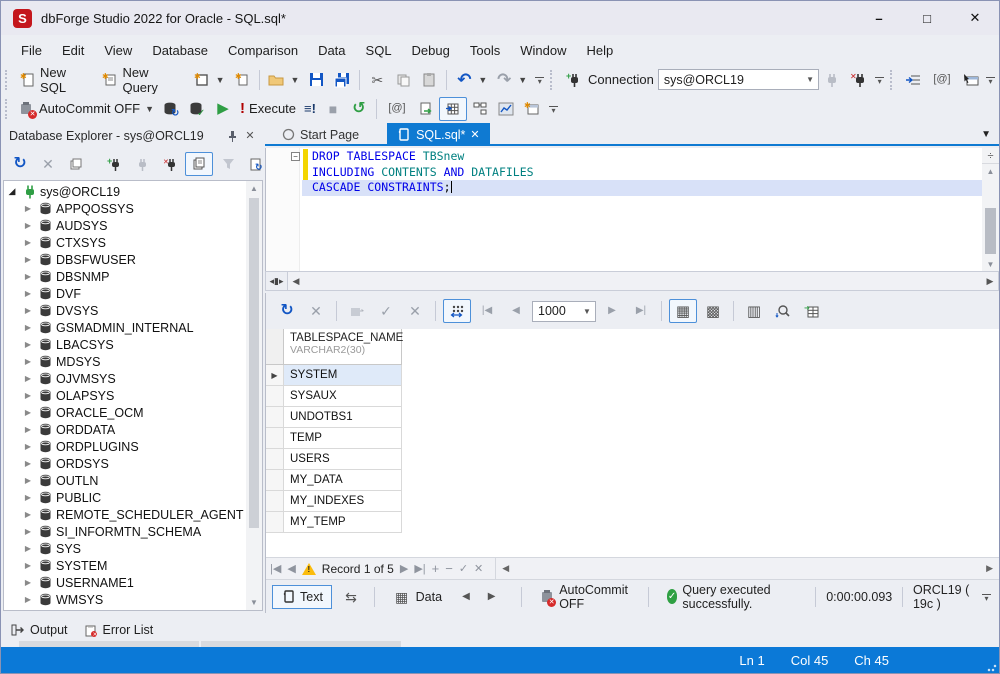 This screenshot has width=1000, height=674. What do you see at coordinates (287, 311) in the screenshot?
I see `grid-refresh-button: ↻` at bounding box center [287, 311].